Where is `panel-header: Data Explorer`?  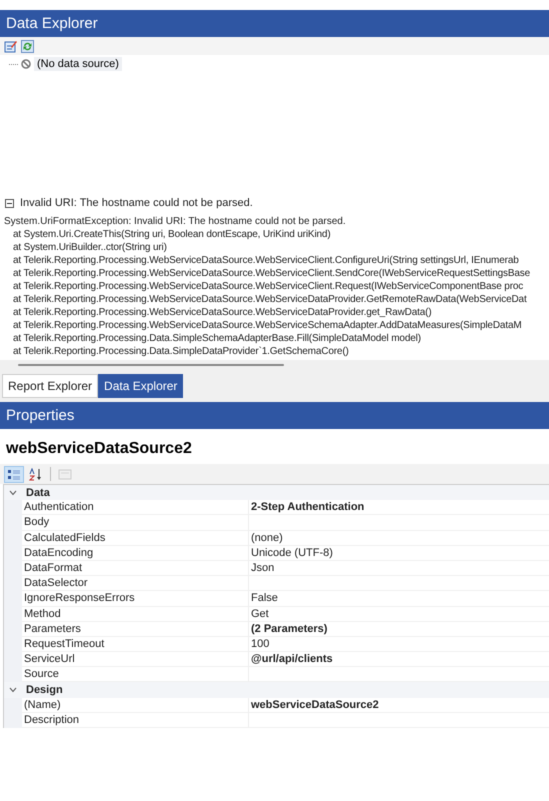
panel-header: Data Explorer is located at coordinates (274, 23).